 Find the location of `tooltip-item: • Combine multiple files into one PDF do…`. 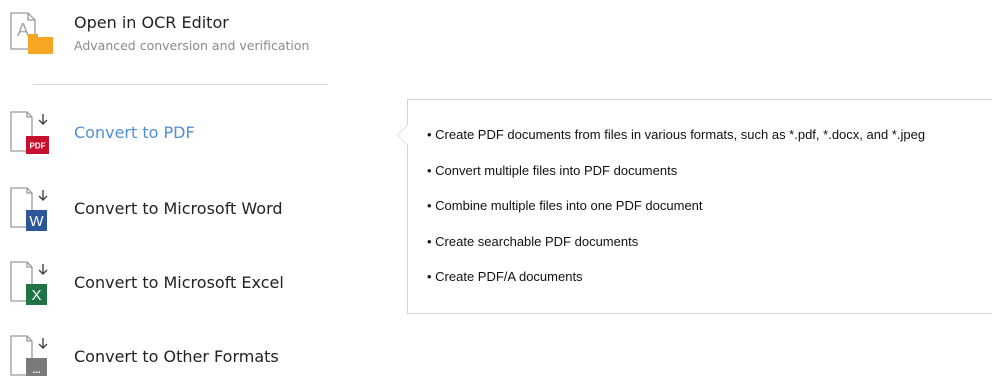

tooltip-item: • Combine multiple files into one PDF do… is located at coordinates (565, 205).